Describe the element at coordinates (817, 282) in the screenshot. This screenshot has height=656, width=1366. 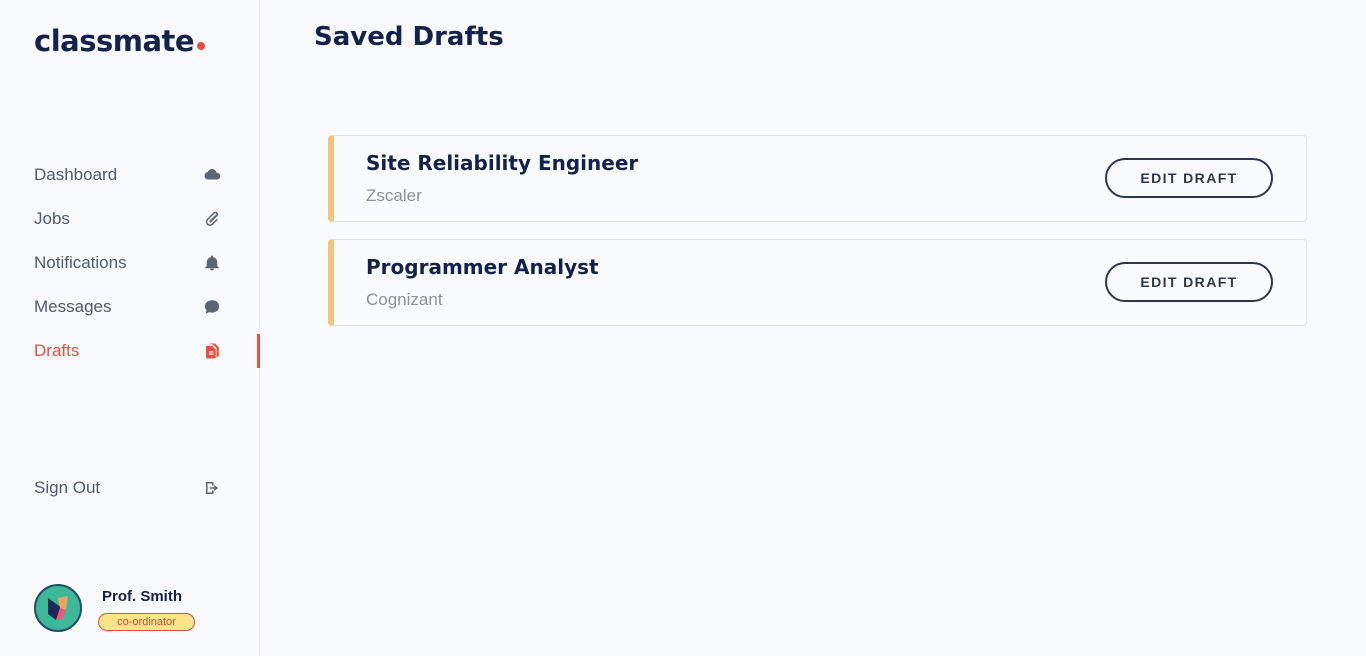
I see `draft-card: Programmer Analyst Cognizant EDIT DRAFT` at that location.